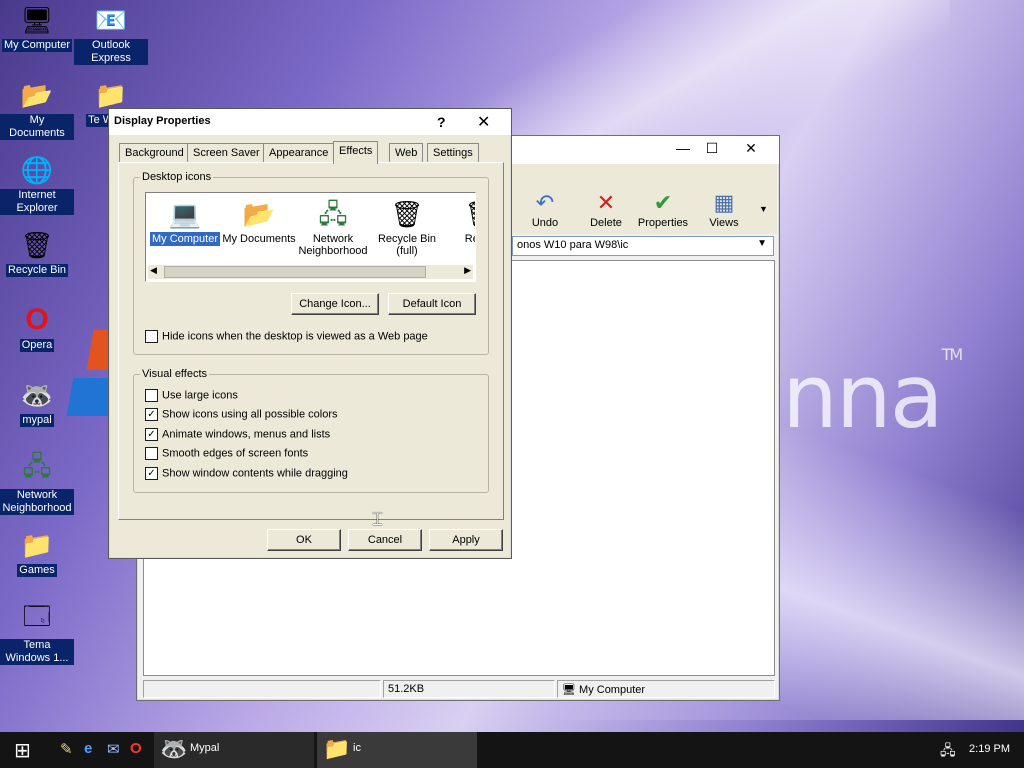 The image size is (1024, 768). What do you see at coordinates (295, 272) in the screenshot?
I see `scrollbar-thumb` at bounding box center [295, 272].